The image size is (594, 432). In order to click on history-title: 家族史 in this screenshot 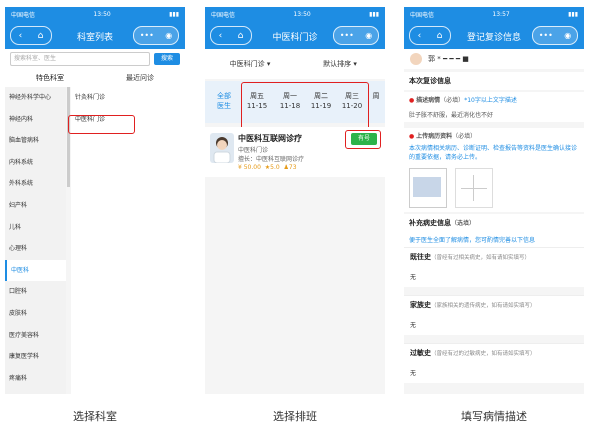, I will do `click(420, 305)`.